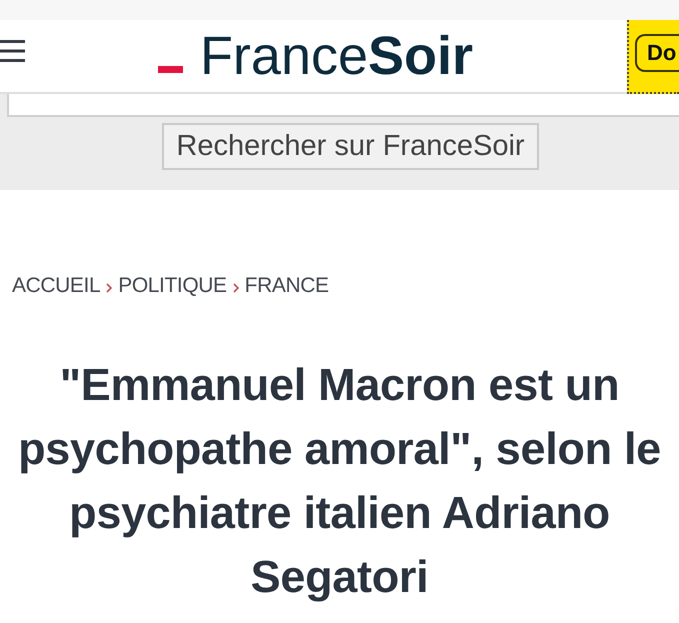 This screenshot has height=623, width=679. I want to click on menu-icon, so click(12, 51).